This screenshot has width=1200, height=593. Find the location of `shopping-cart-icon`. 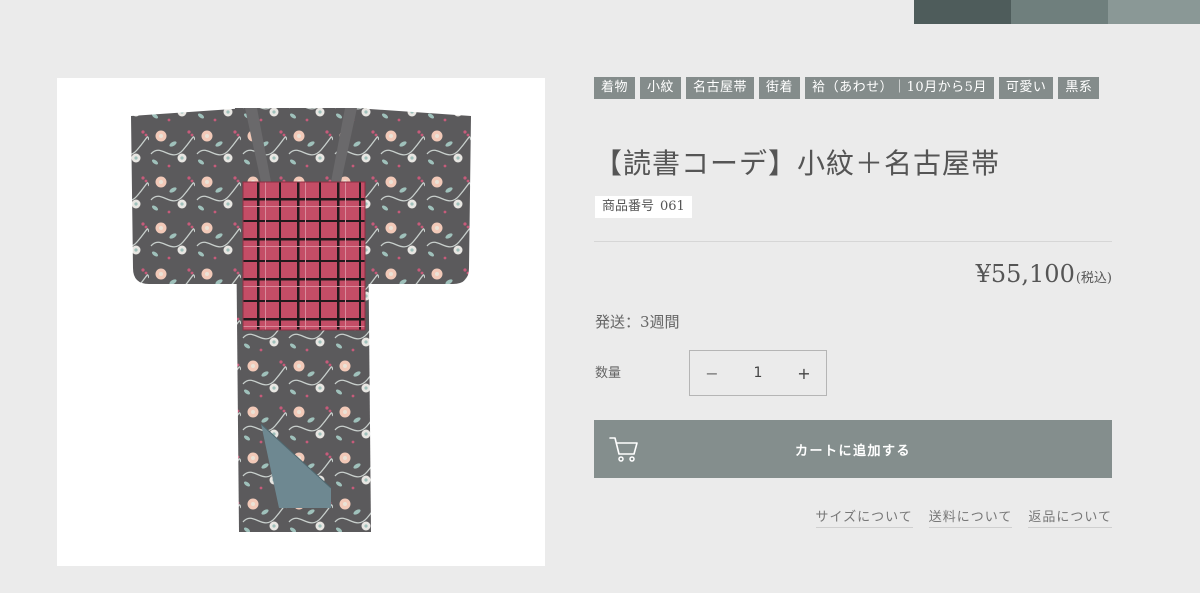

shopping-cart-icon is located at coordinates (623, 449).